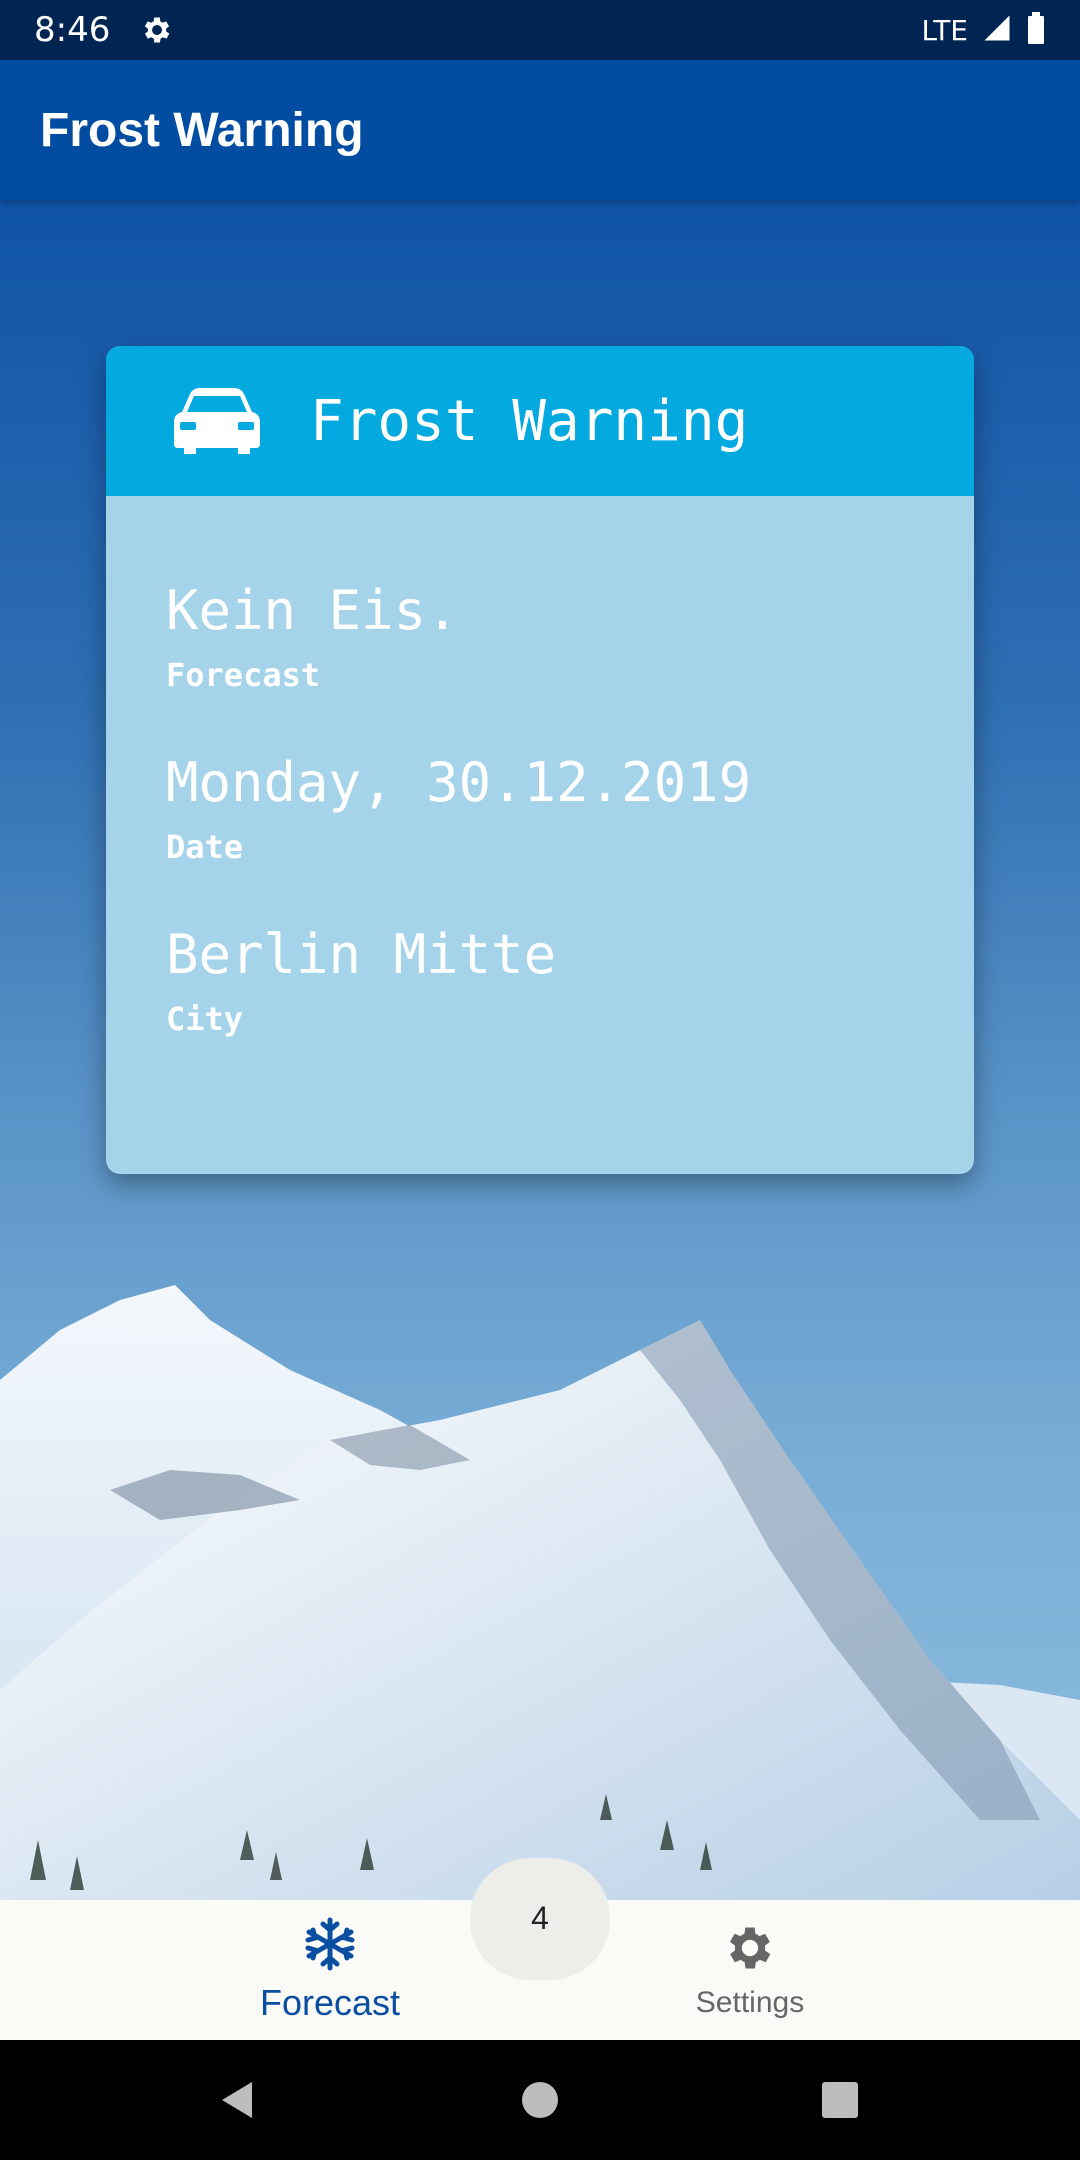  Describe the element at coordinates (540, 30) in the screenshot. I see `status-bar: 8:46 LTE` at that location.